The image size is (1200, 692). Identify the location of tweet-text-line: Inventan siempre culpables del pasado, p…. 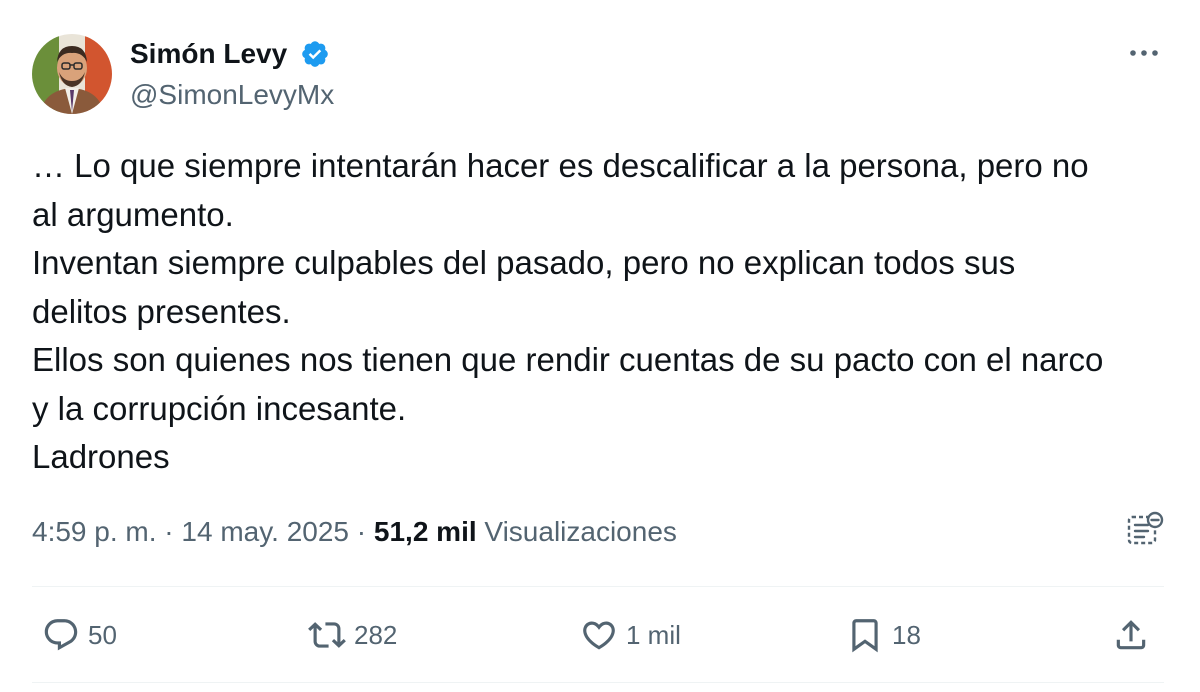
(524, 262).